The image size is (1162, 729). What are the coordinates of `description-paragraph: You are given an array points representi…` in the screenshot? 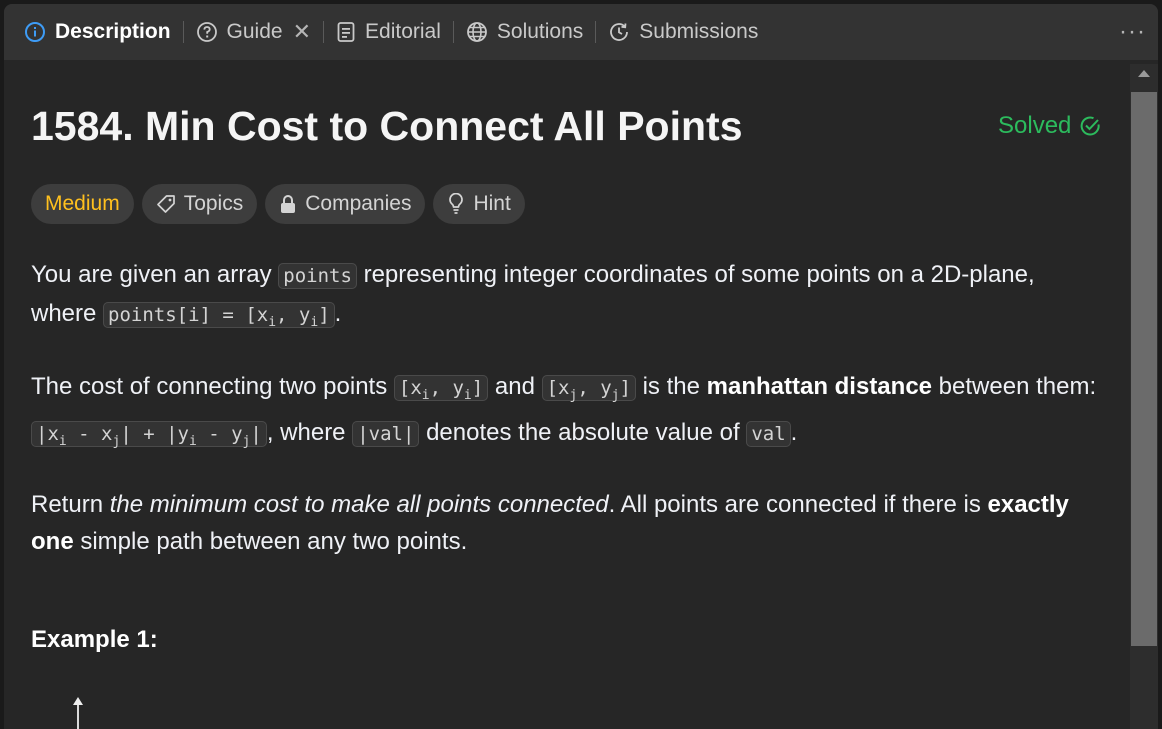 It's located at (533, 295).